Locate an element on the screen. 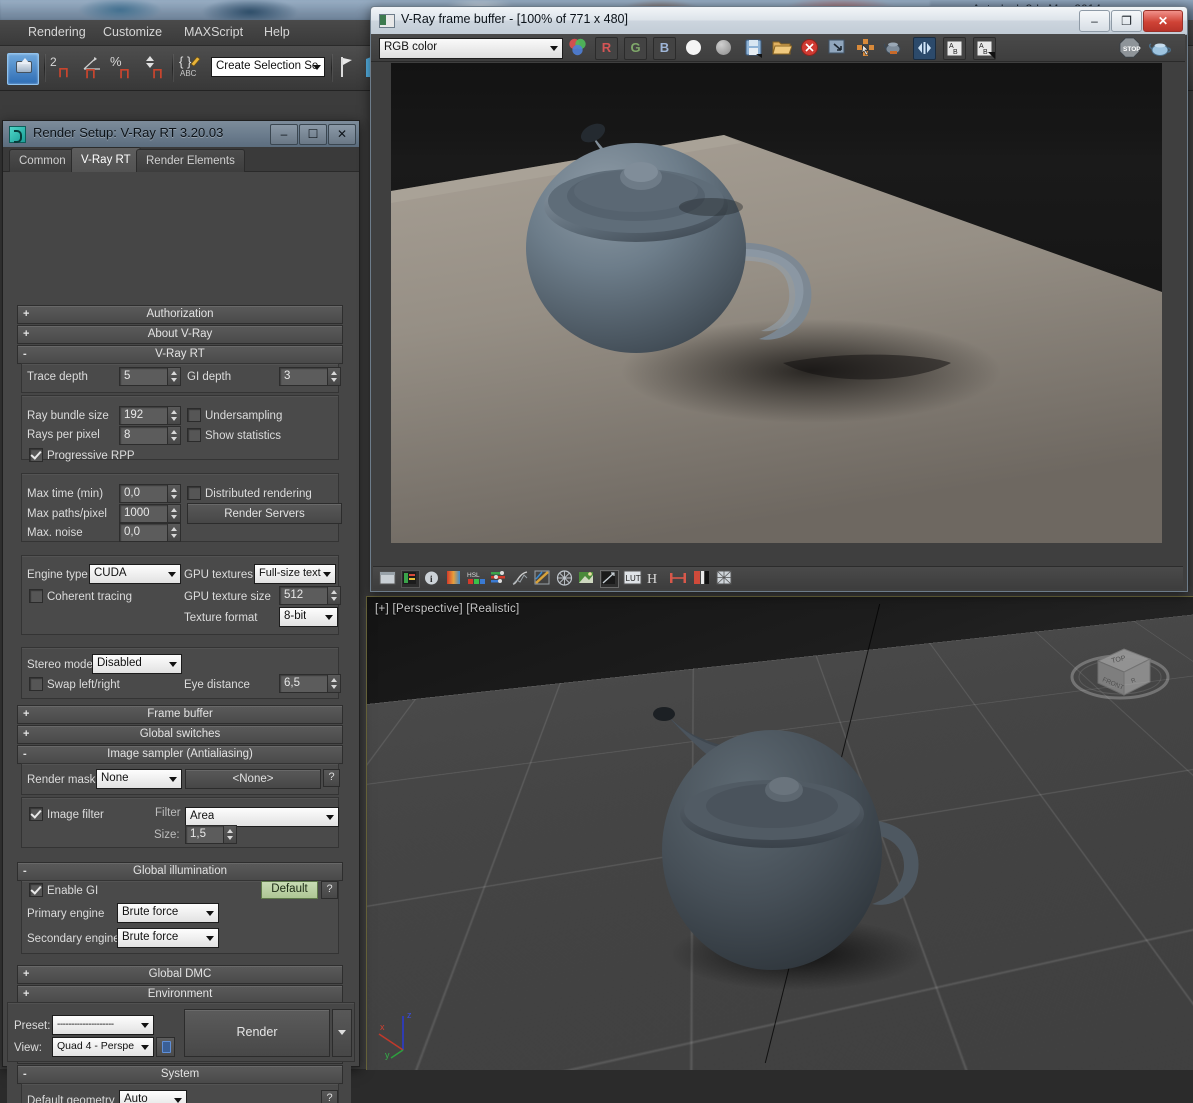 The width and height of the screenshot is (1193, 1103). duplicate-to-max-icon is located at coordinates (837, 47).